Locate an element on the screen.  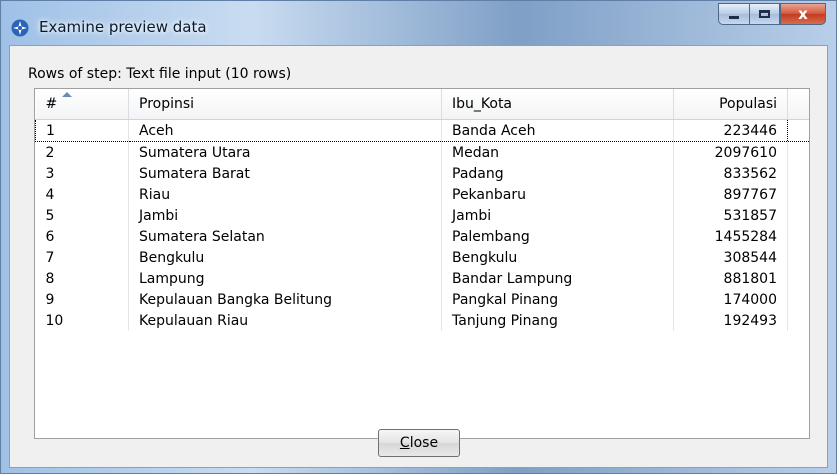
close-mnemonic: C is located at coordinates (404, 443).